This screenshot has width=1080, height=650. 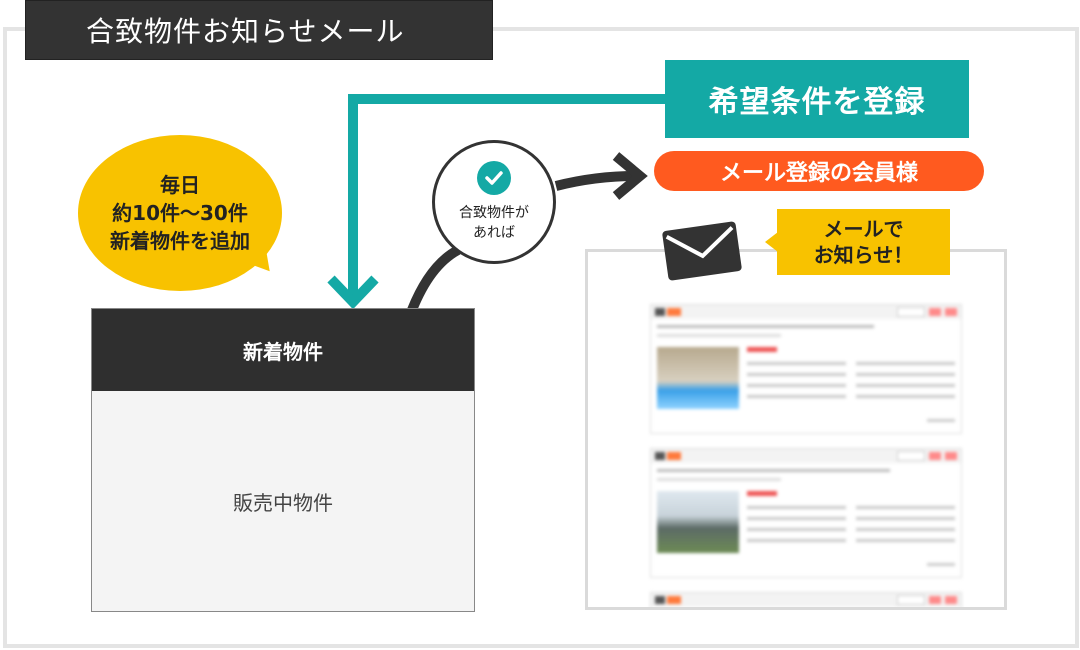 I want to click on dark-connector-line, so click(x=434, y=278).